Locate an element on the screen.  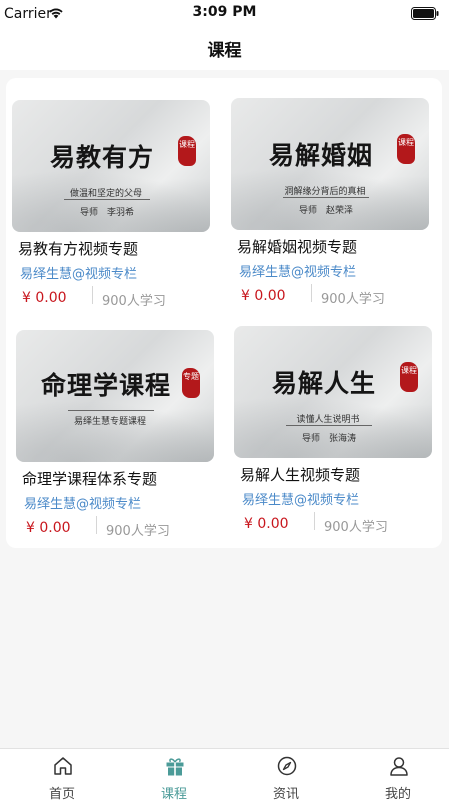
tab-label: 课程 is located at coordinates (173, 793).